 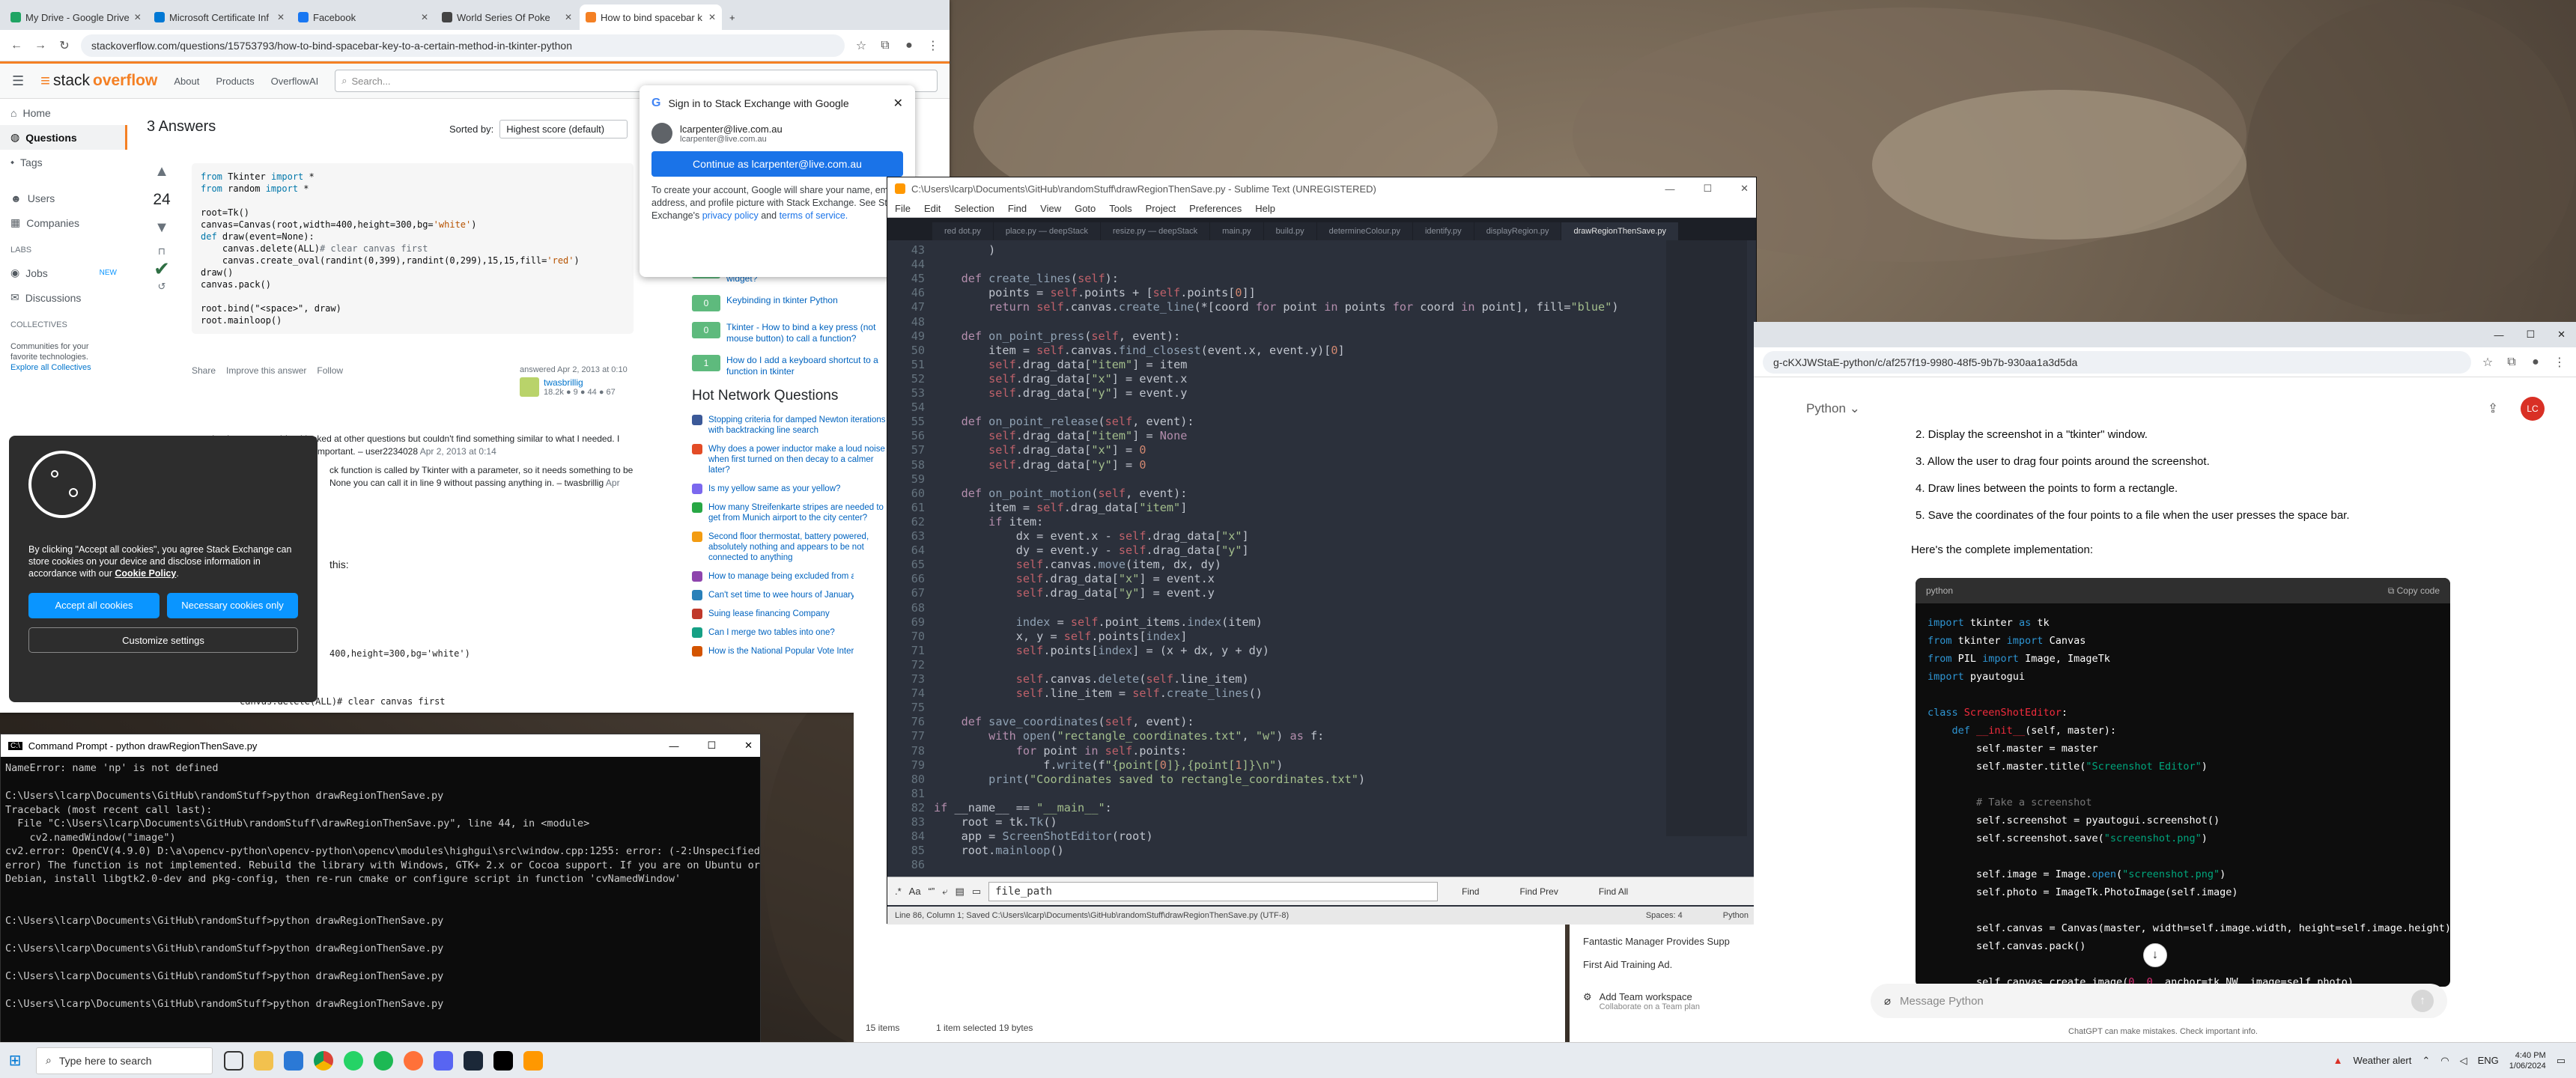 What do you see at coordinates (2511, 362) in the screenshot?
I see `extensions-icon: ⧉` at bounding box center [2511, 362].